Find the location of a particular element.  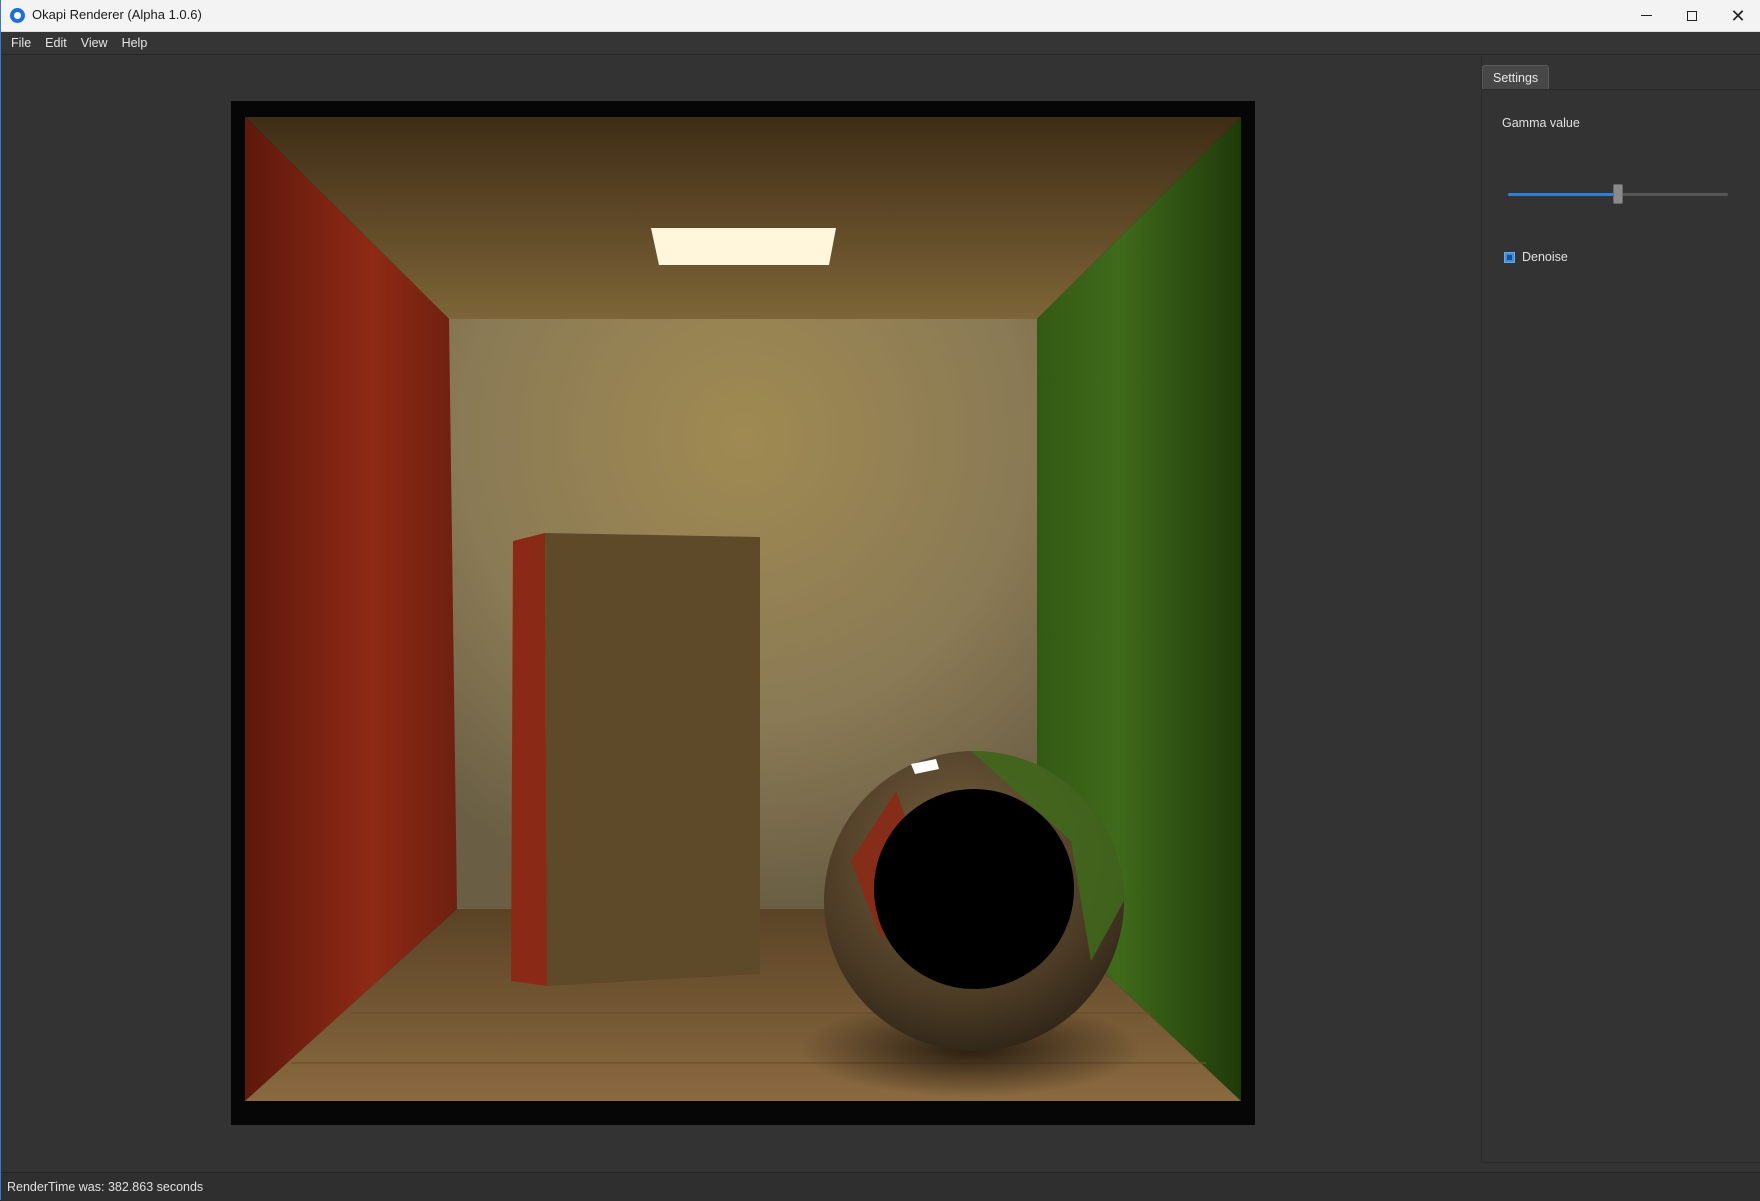

gamma-label: Gamma value is located at coordinates (1541, 123).